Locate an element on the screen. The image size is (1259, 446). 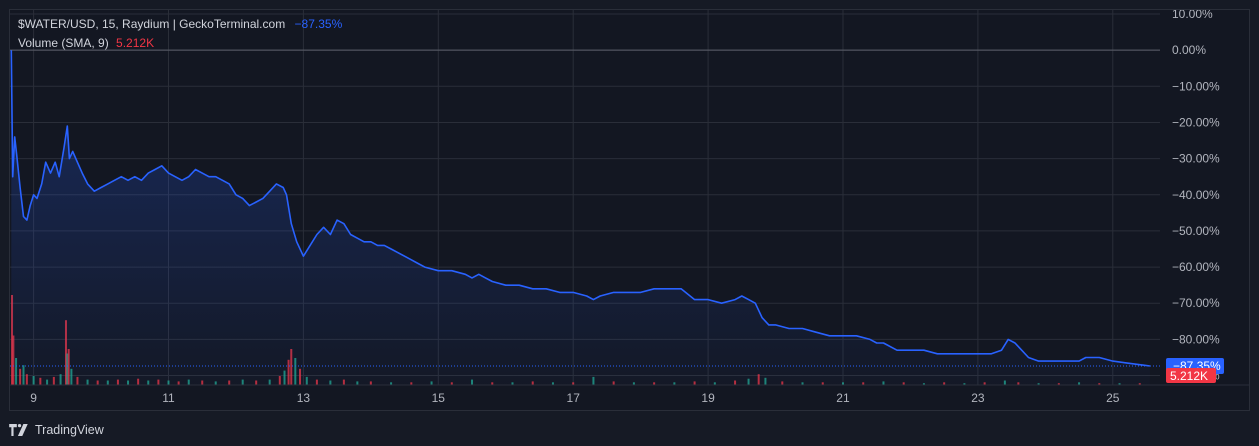
x-tick-label: 17 is located at coordinates (574, 398).